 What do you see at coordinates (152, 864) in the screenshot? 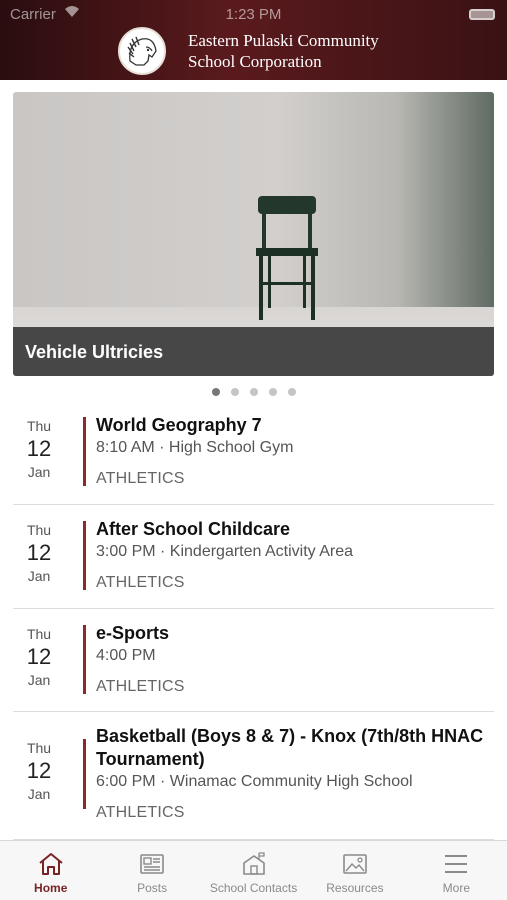
I see `newspaper-icon` at bounding box center [152, 864].